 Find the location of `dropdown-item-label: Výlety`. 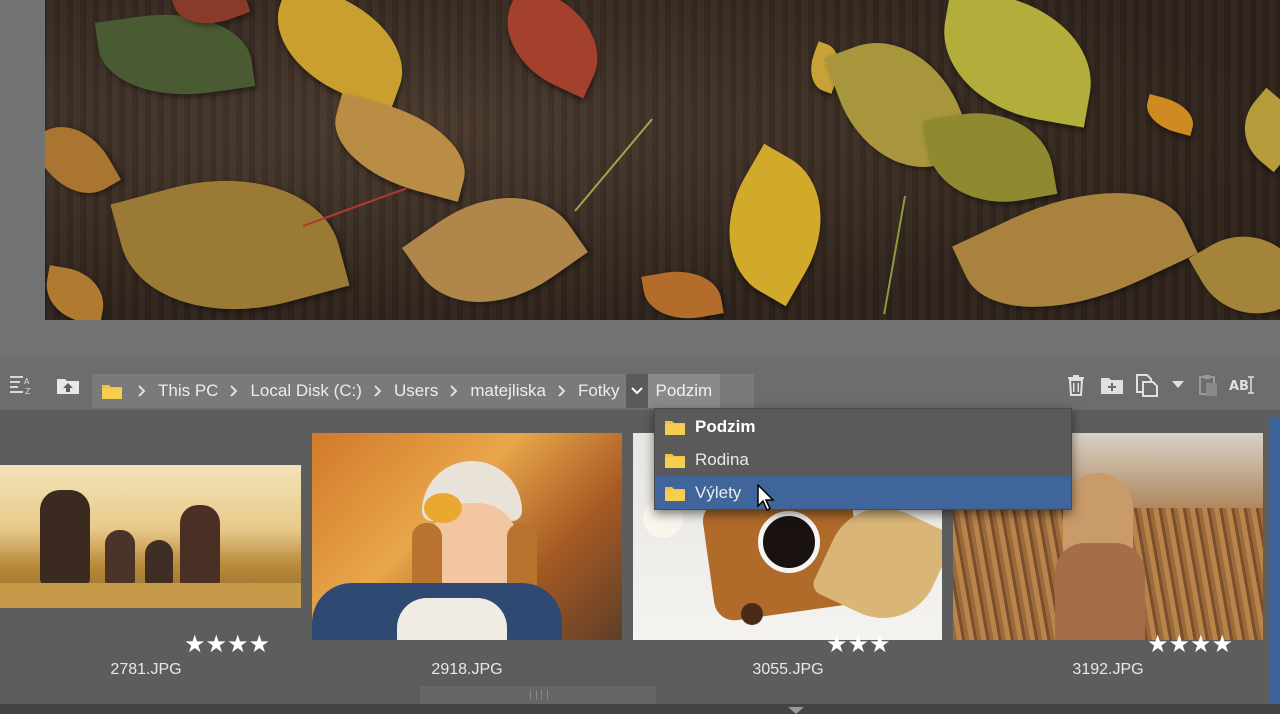

dropdown-item-label: Výlety is located at coordinates (718, 492).